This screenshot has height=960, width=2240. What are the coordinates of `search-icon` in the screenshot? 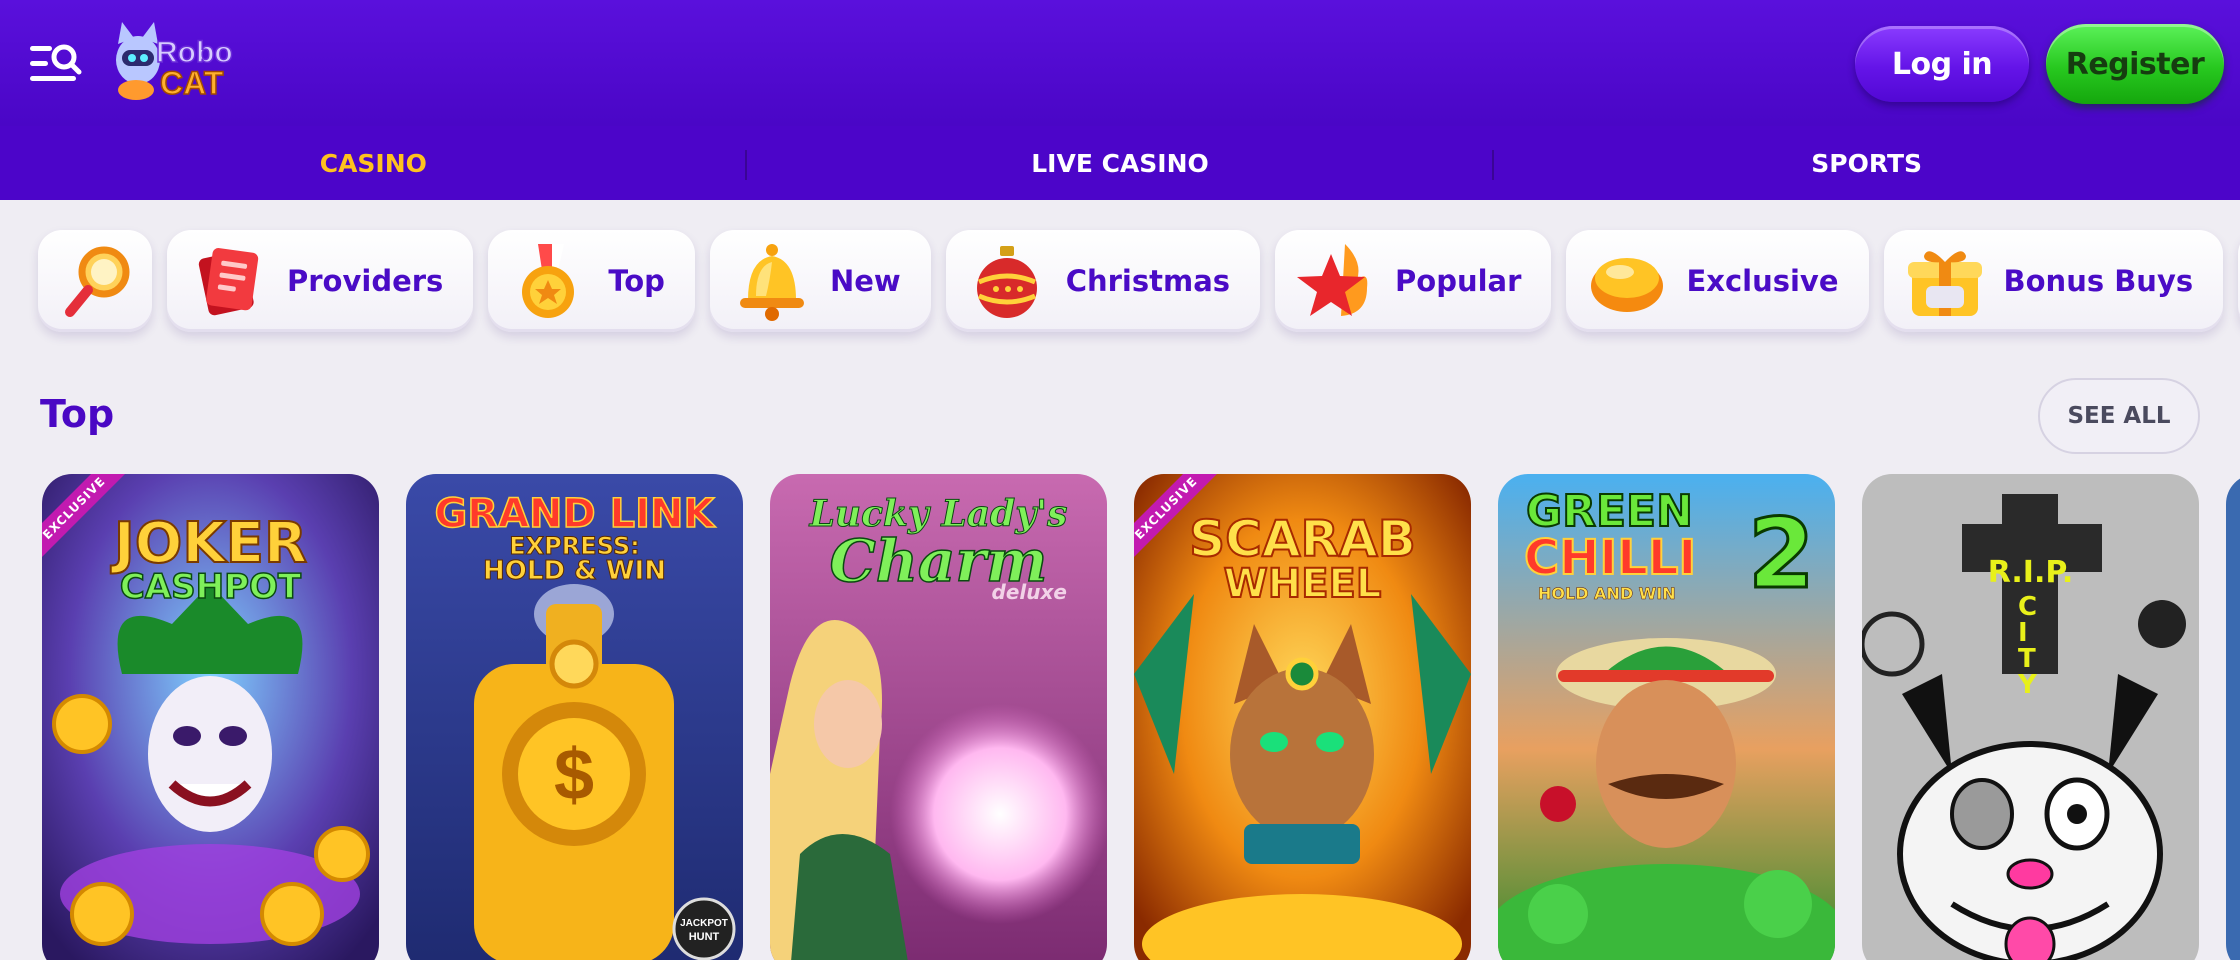 It's located at (97, 281).